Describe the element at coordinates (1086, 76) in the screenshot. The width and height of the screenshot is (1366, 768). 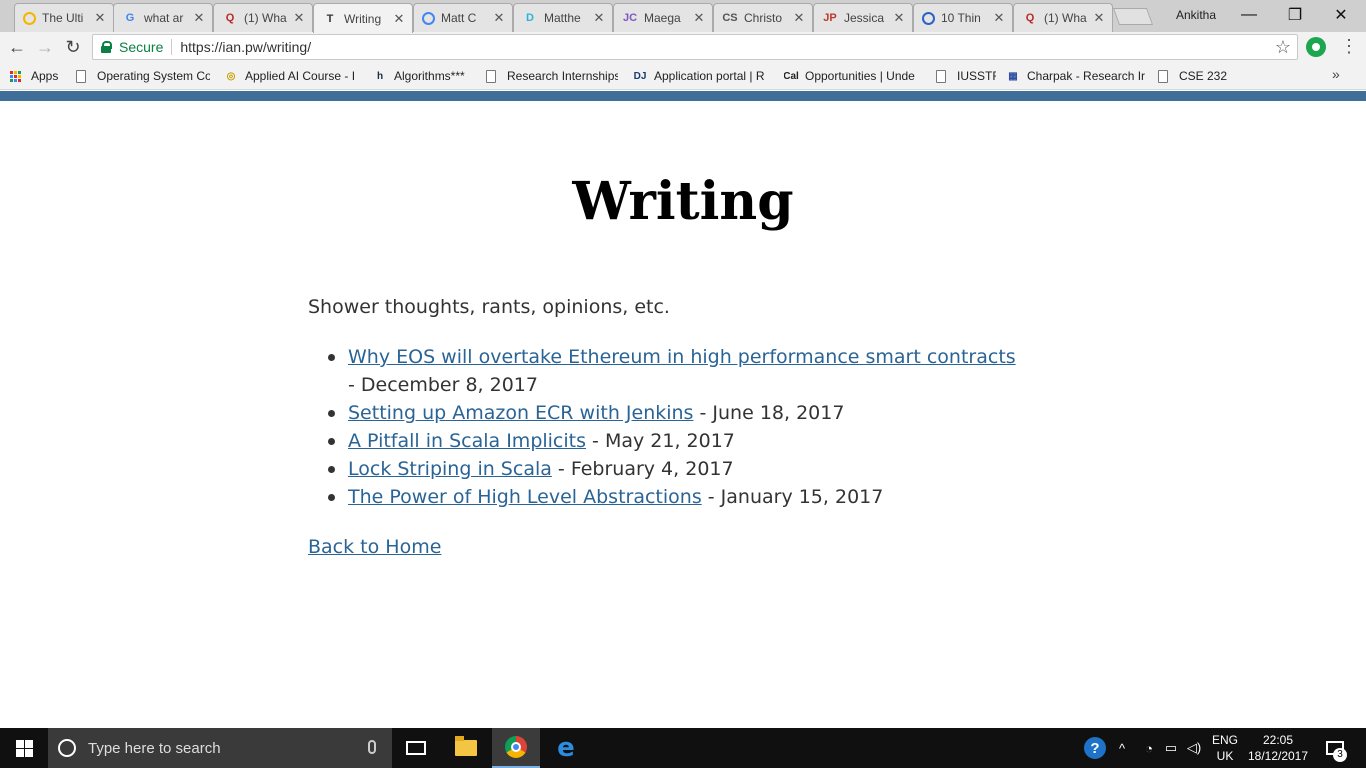
I see `bookmark-label: Charpak - Research Ir` at that location.